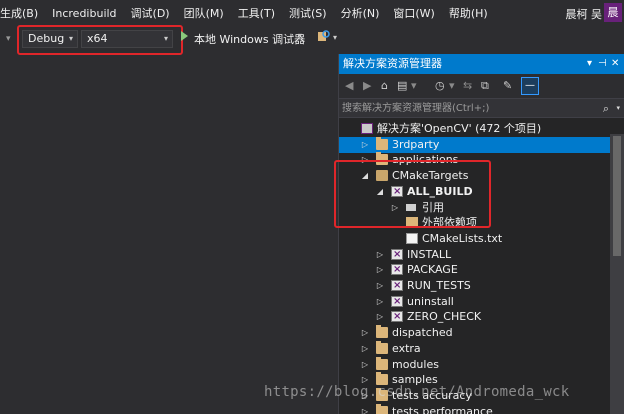 Image resolution: width=624 pixels, height=414 pixels. I want to click on tree-item: 解决方案'OpenCV' (472 个项目), so click(475, 129).